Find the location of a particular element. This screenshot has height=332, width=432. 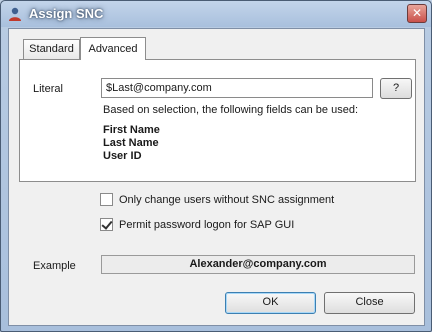

tab-standard: Standard is located at coordinates (51, 49).